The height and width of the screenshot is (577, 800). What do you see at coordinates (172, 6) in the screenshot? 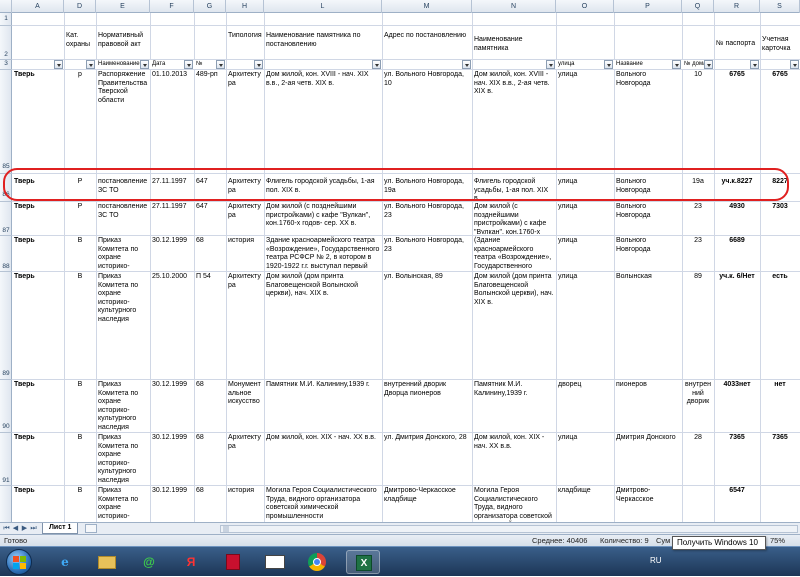
I see `column-header-f: F` at bounding box center [172, 6].